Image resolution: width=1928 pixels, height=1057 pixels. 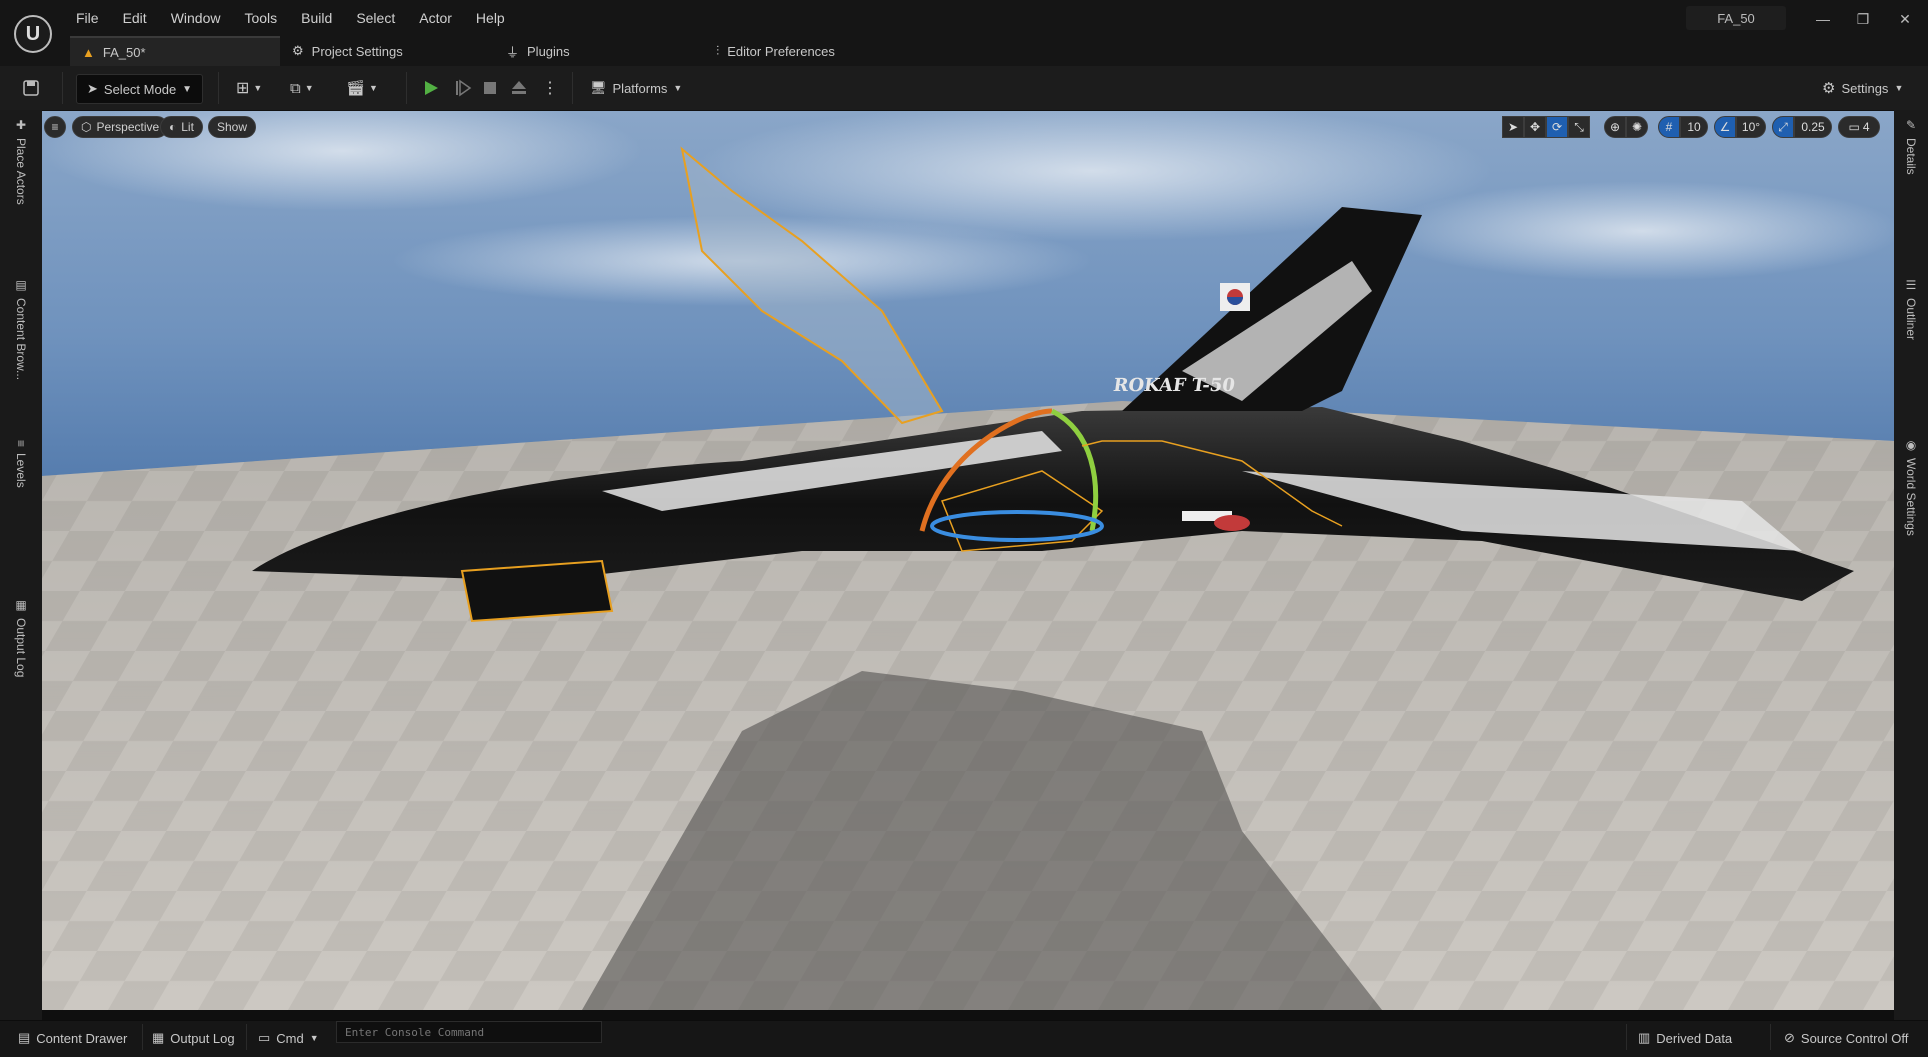 I want to click on select-mode-dropdown: ➤ Select Mode ▼, so click(x=140, y=89).